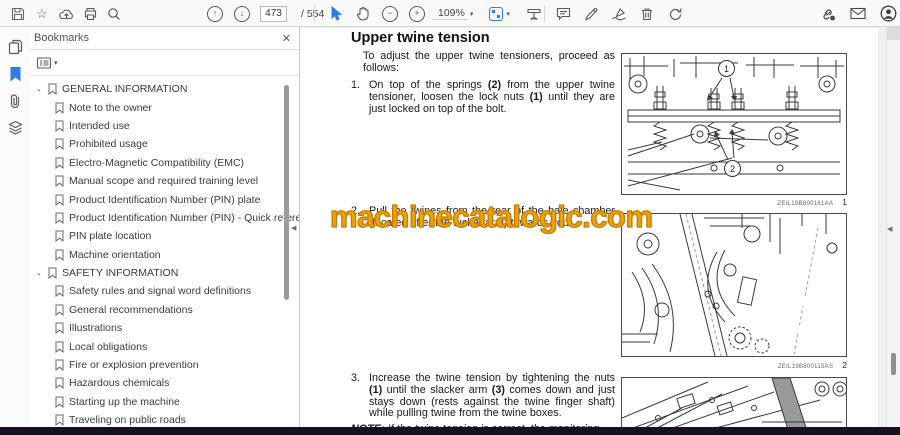 Image resolution: width=900 pixels, height=435 pixels. Describe the element at coordinates (96, 328) in the screenshot. I see `bookmark-label: Illustrations` at that location.